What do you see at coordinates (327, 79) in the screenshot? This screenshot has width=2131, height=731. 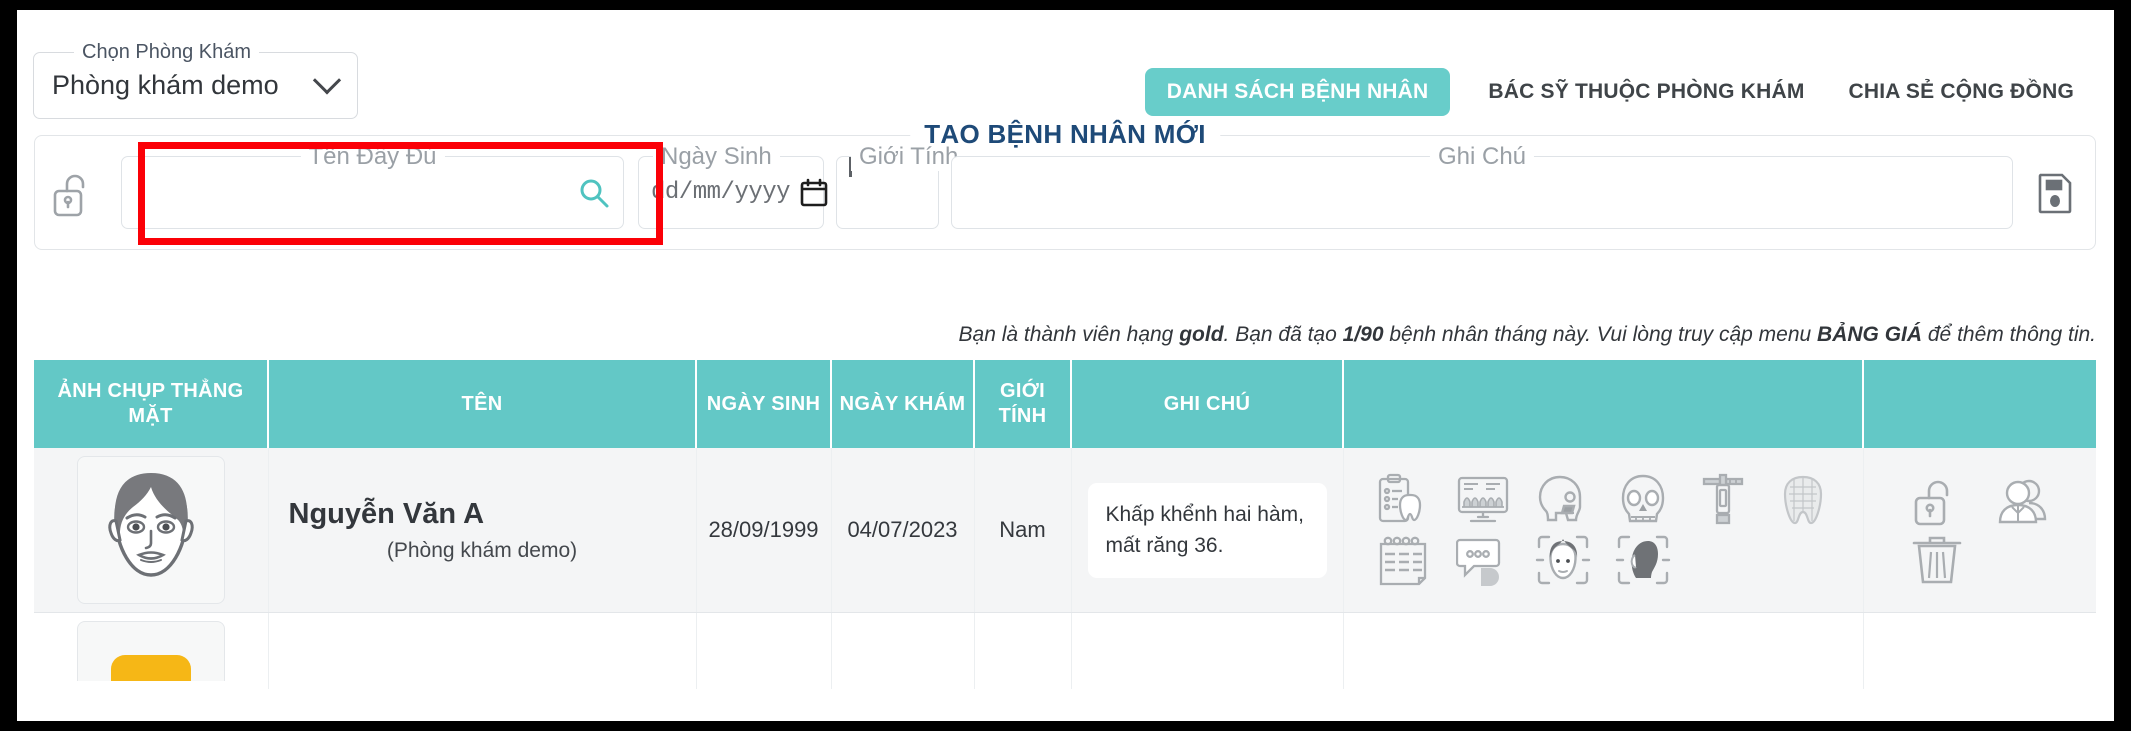 I see `chevron-down-icon` at bounding box center [327, 79].